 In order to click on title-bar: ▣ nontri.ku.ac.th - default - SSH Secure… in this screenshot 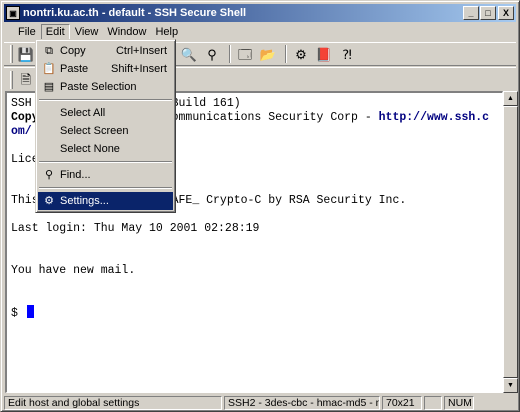, I will do `click(260, 13)`.